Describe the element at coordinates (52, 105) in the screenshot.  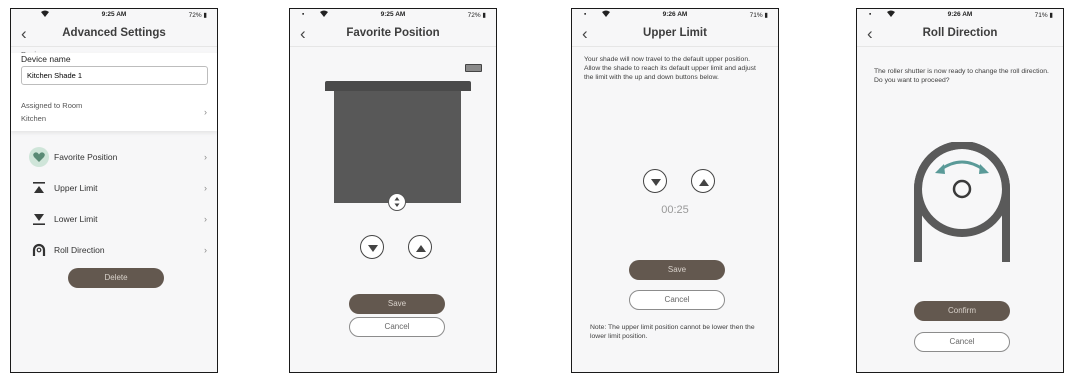
I see `room-label: Assigned to Room` at that location.